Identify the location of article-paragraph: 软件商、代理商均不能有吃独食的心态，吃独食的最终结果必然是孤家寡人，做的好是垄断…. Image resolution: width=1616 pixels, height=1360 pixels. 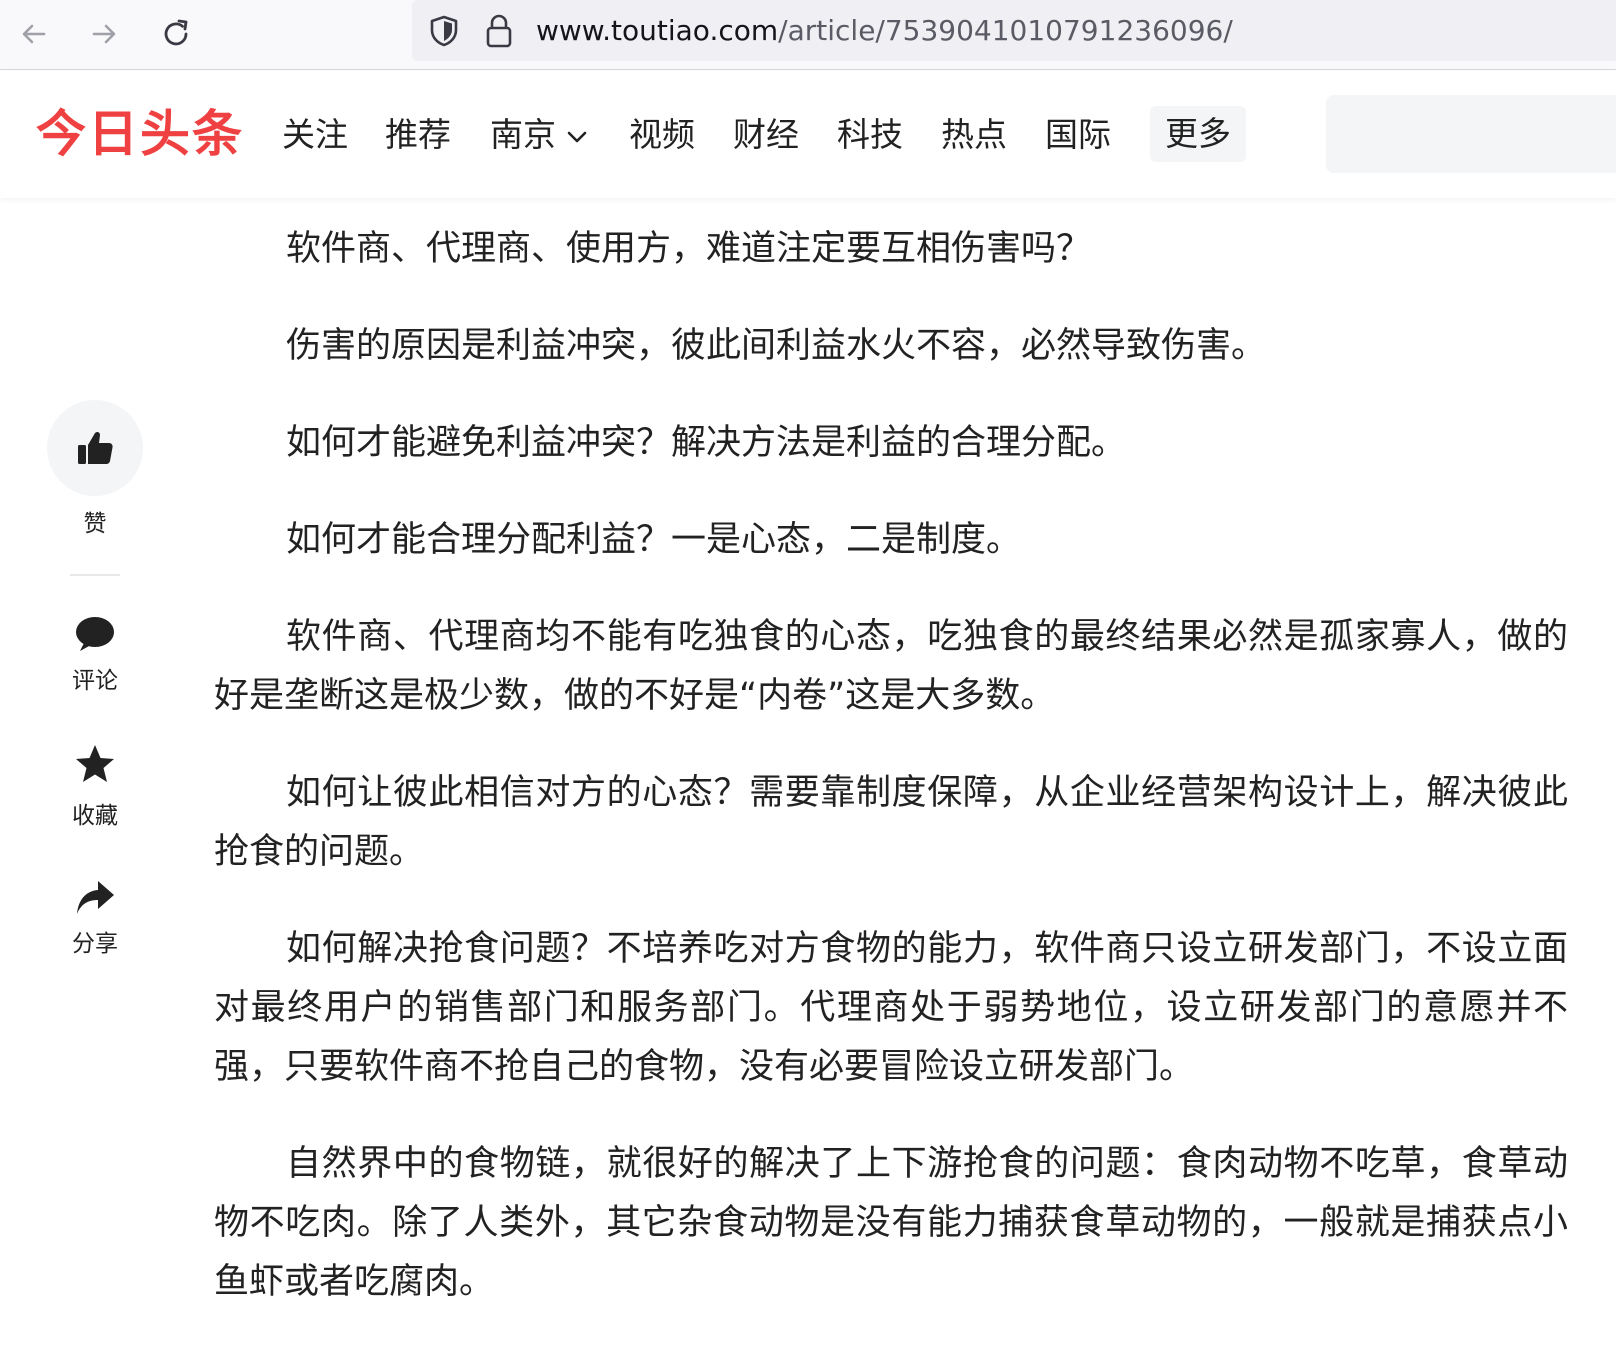
(891, 666).